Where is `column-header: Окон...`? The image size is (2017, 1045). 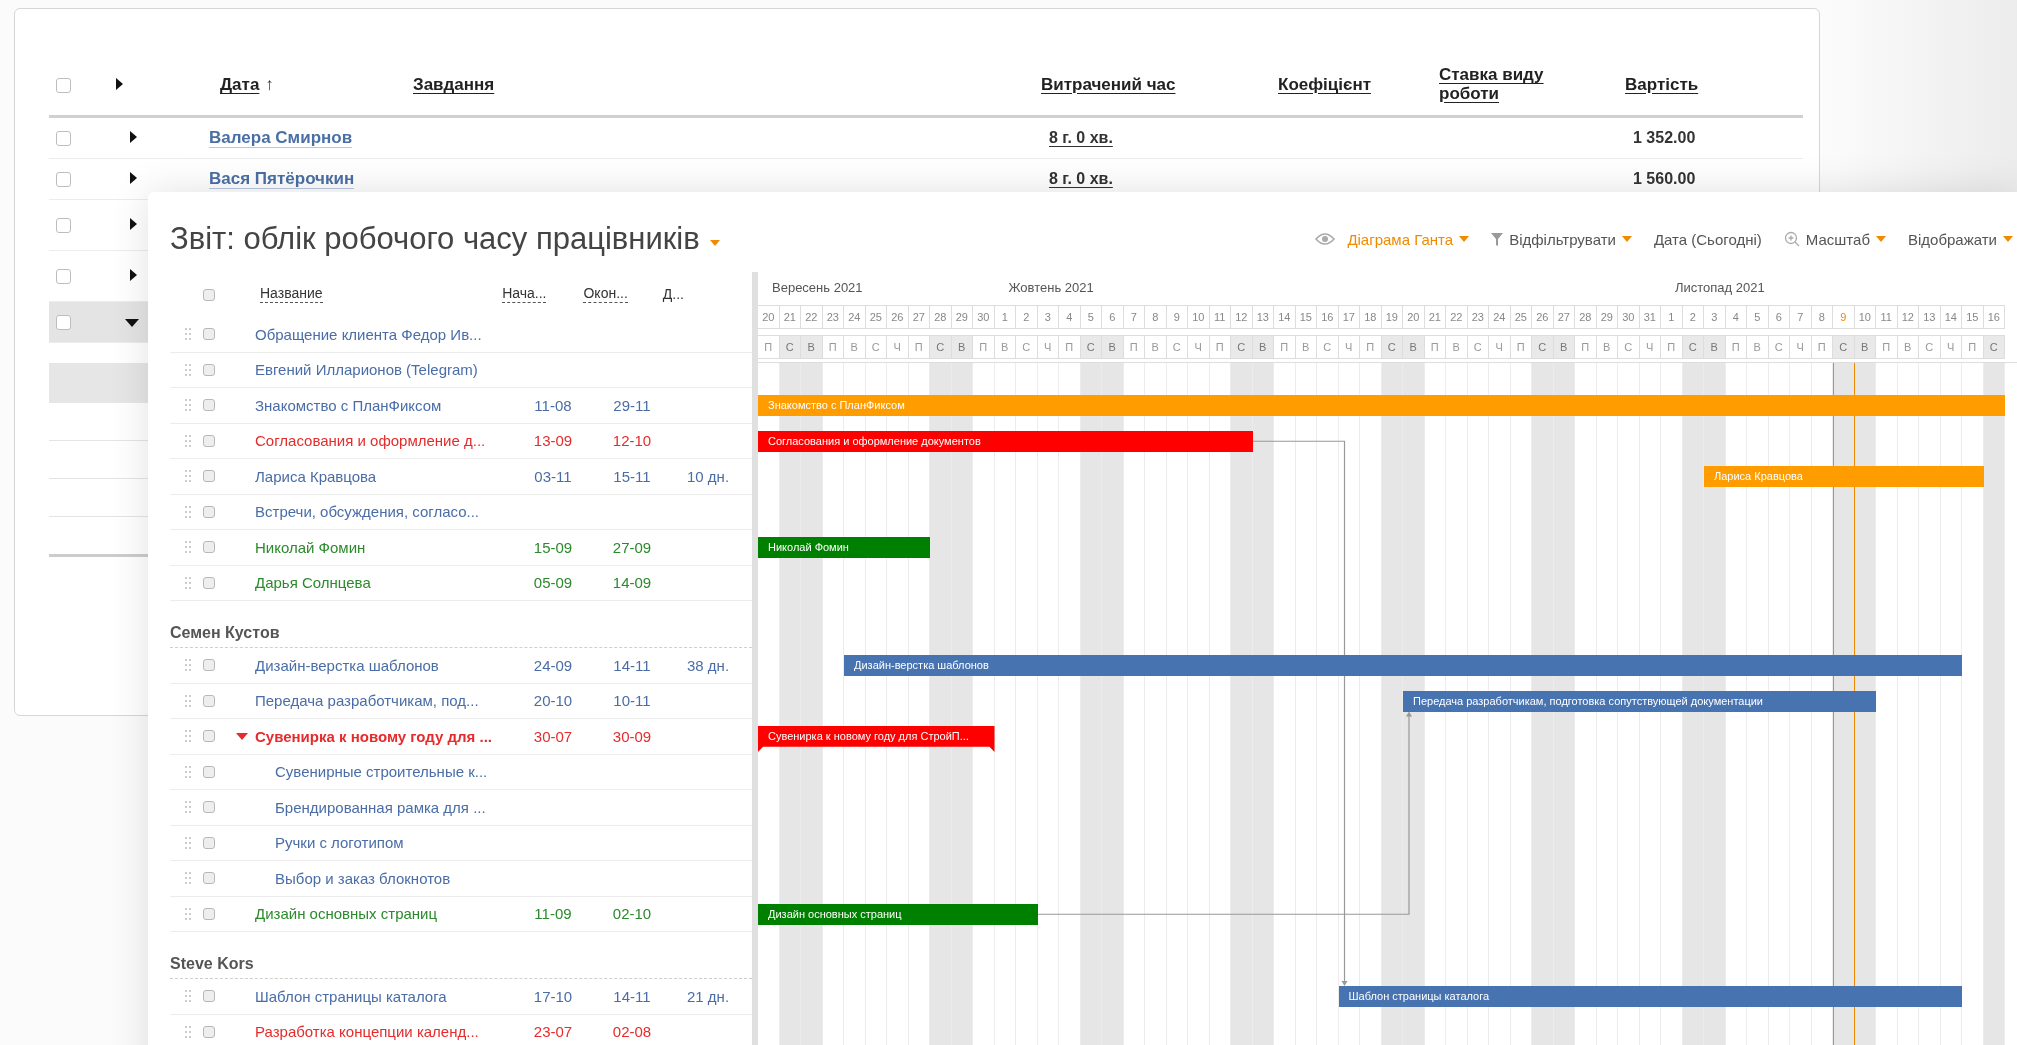
column-header: Окон... is located at coordinates (605, 294).